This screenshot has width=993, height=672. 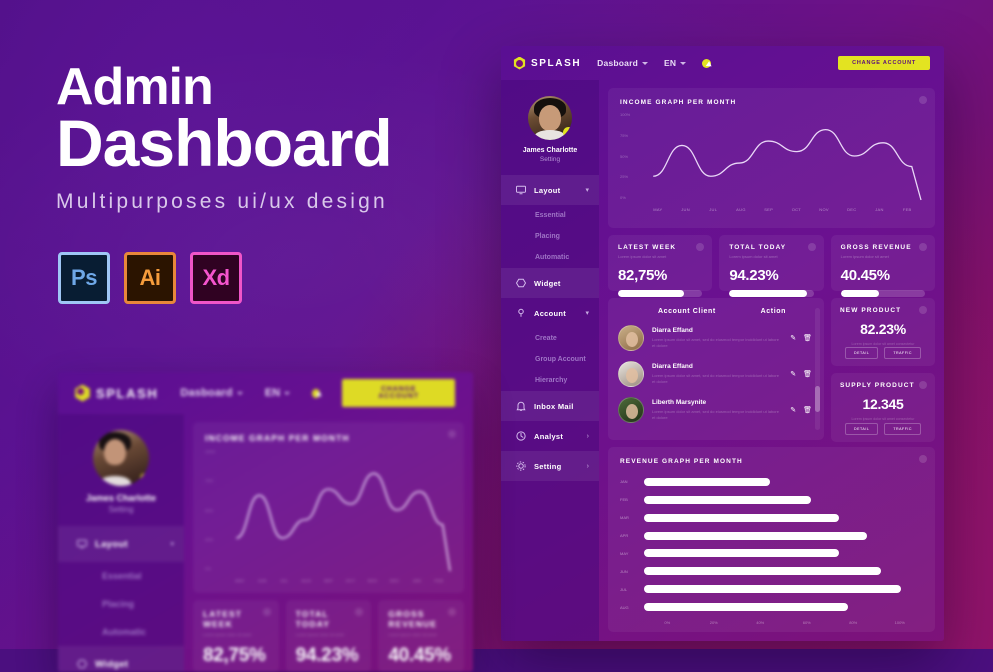 What do you see at coordinates (852, 209) in the screenshot?
I see `x-tick: DEC` at bounding box center [852, 209].